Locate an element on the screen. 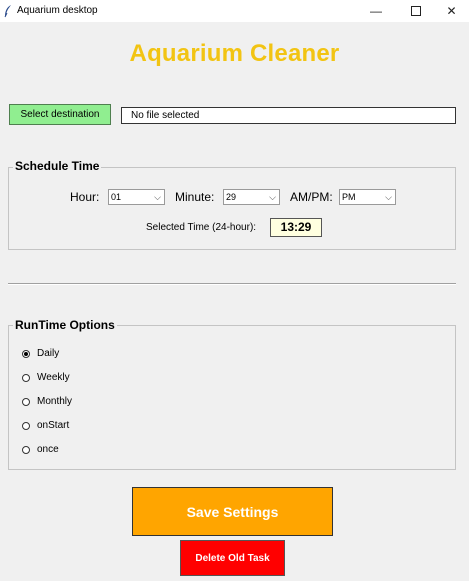 The width and height of the screenshot is (469, 581). radio-label-weekly: Weekly is located at coordinates (53, 377).